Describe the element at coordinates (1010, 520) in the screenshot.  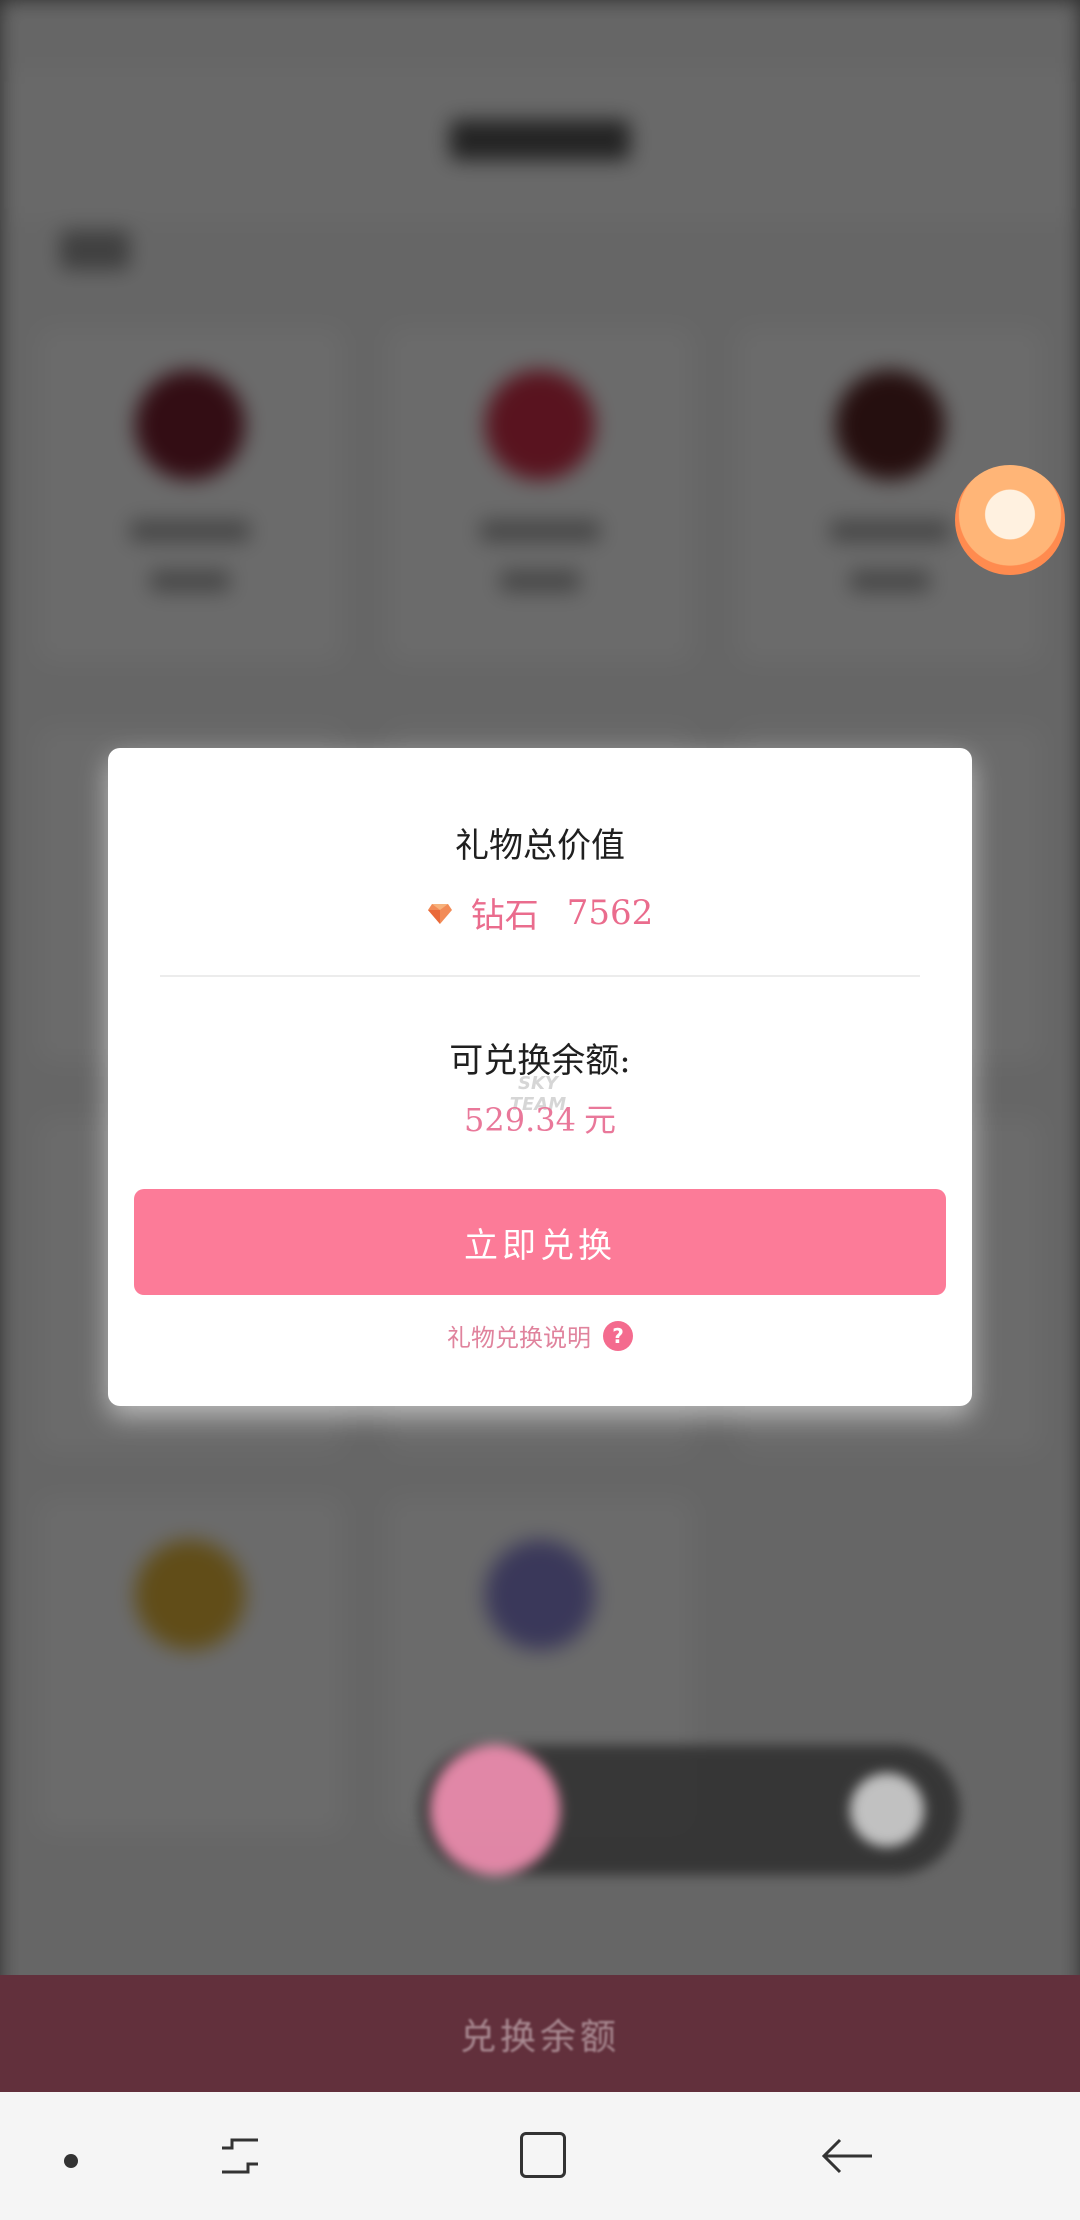
I see `floating-avatar` at that location.